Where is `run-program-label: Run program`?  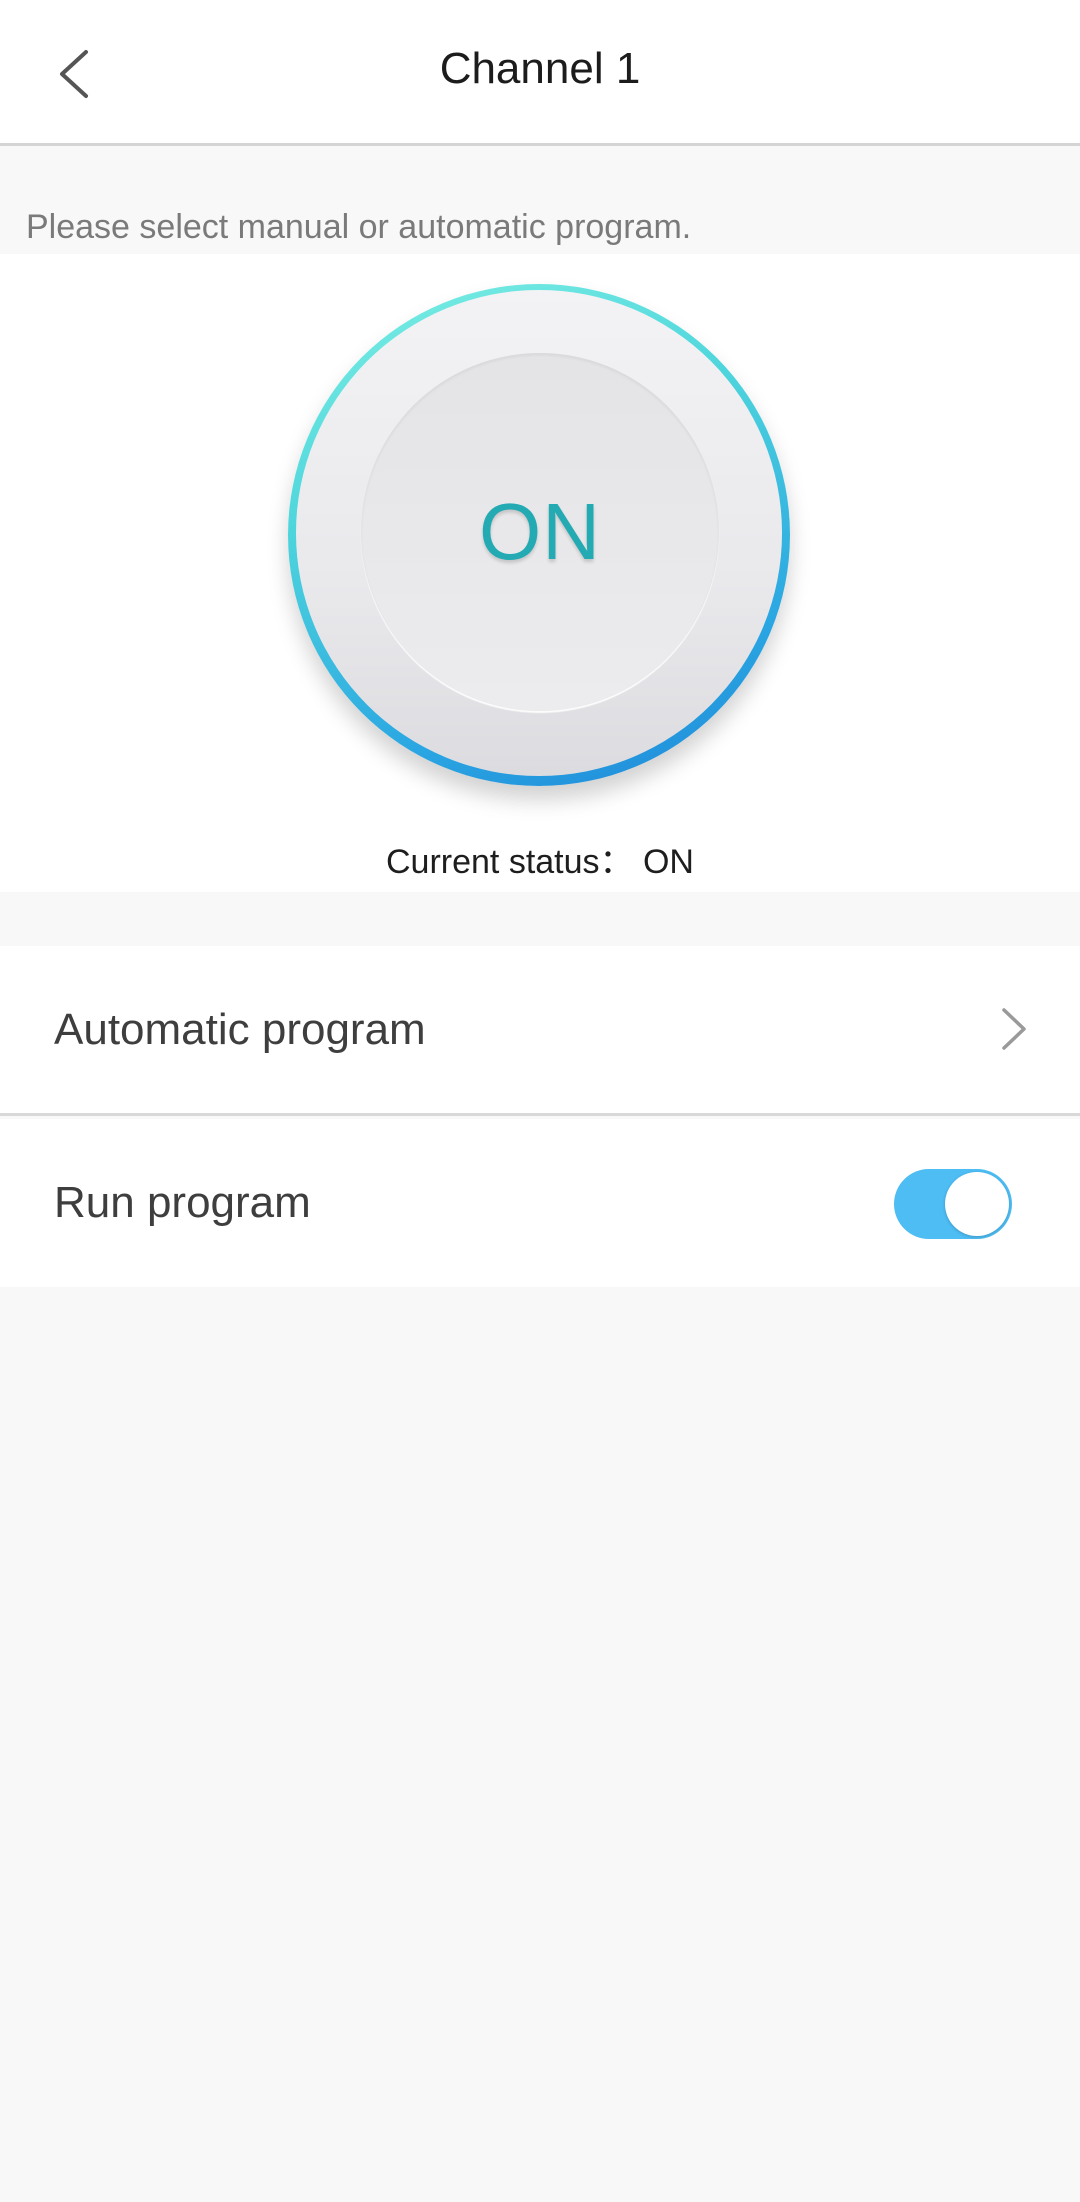
run-program-label: Run program is located at coordinates (182, 1202).